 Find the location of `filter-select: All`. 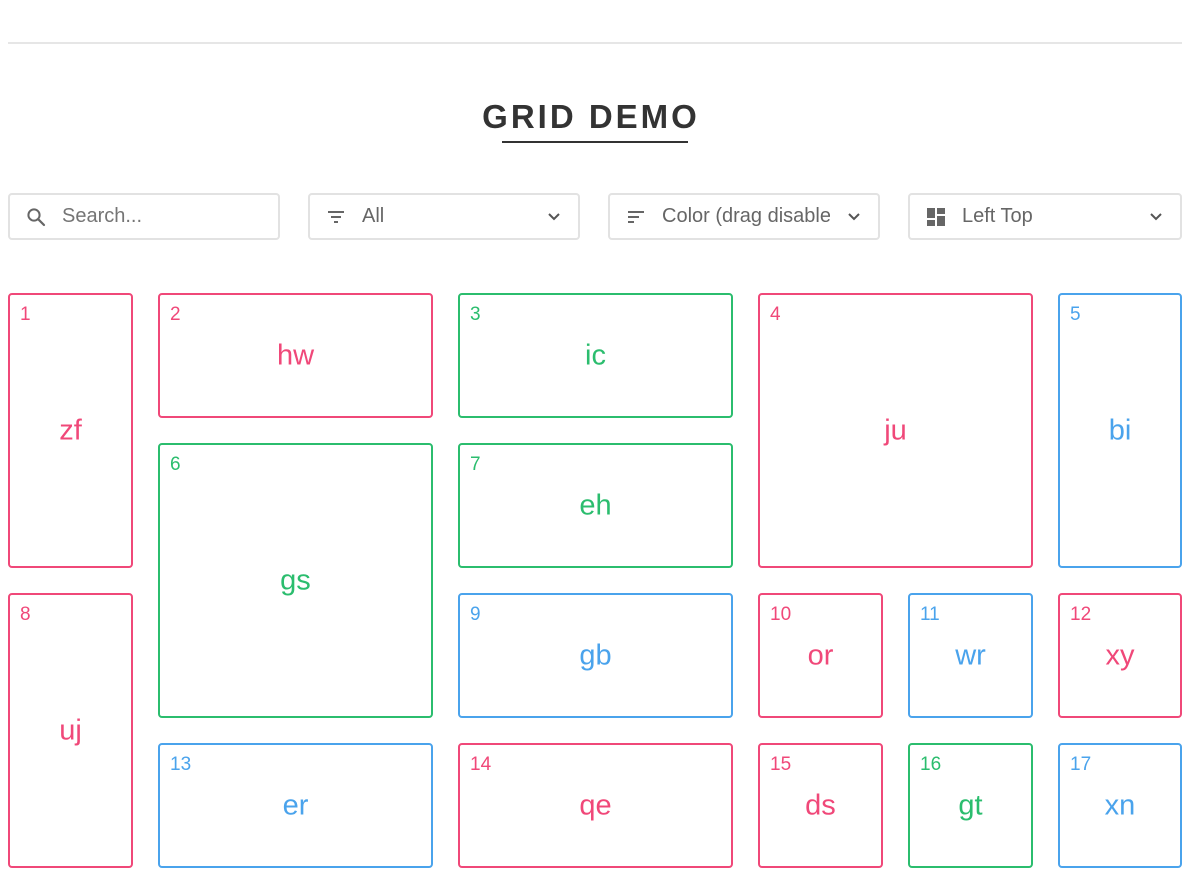

filter-select: All is located at coordinates (444, 216).